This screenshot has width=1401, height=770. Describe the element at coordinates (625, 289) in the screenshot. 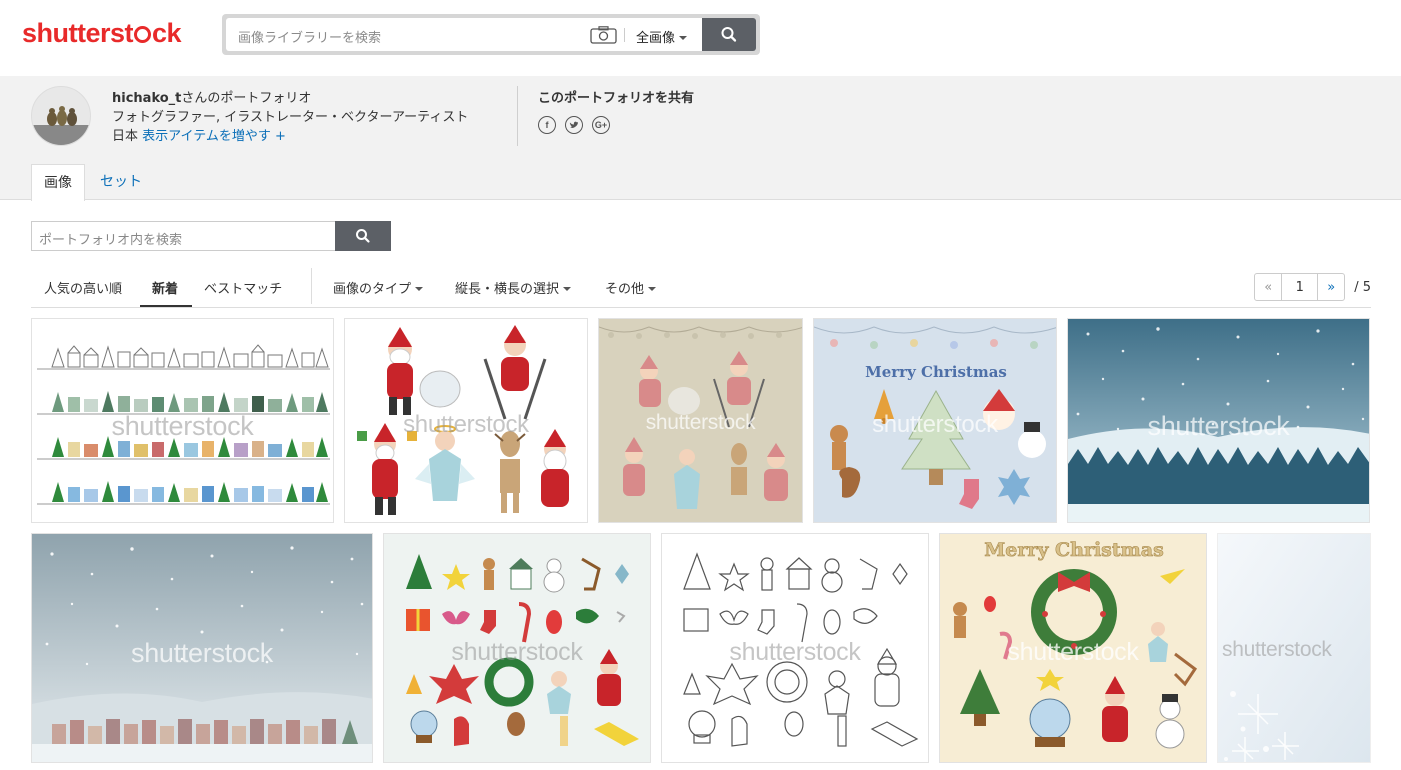

I see `filter-other-label: その他` at that location.